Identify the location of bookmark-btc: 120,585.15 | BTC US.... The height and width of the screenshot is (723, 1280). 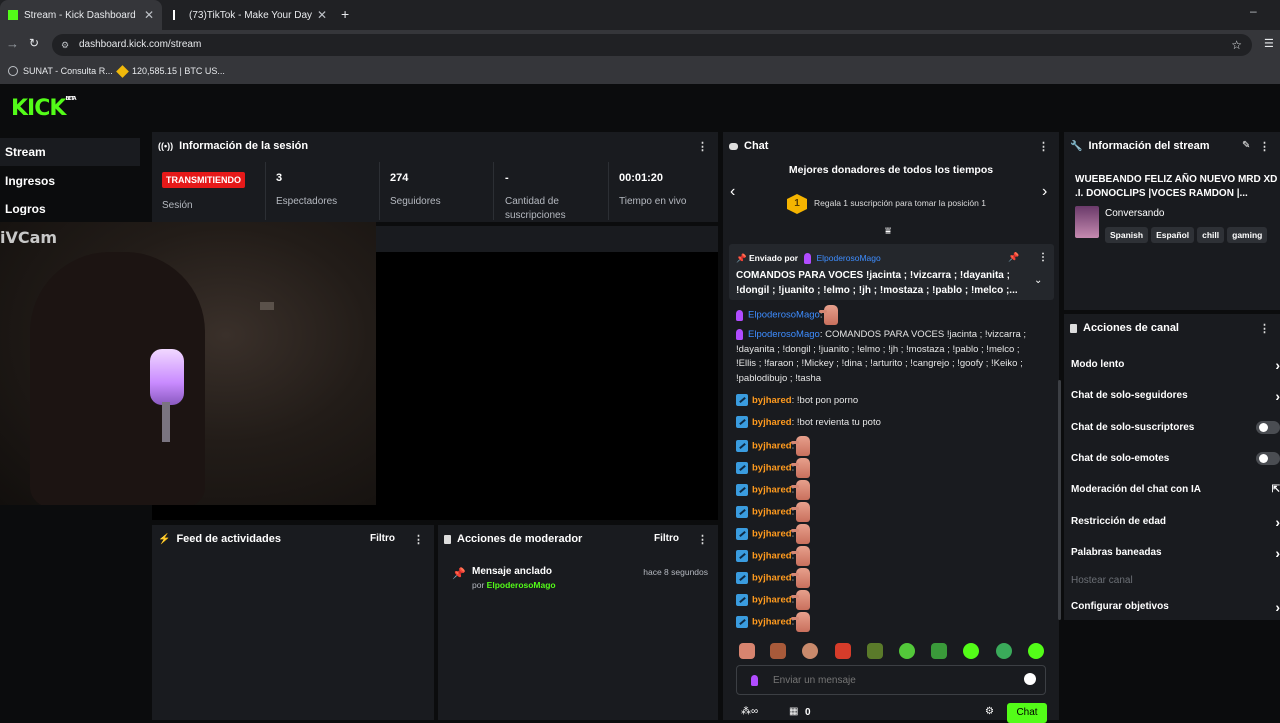
(170, 71).